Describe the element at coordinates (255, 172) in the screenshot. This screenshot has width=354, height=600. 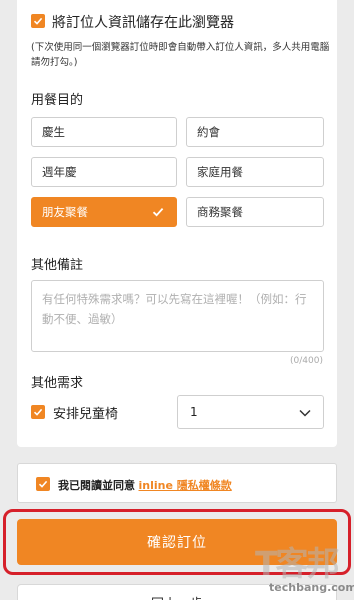
I see `purpose-option-family: 家庭用餐` at that location.